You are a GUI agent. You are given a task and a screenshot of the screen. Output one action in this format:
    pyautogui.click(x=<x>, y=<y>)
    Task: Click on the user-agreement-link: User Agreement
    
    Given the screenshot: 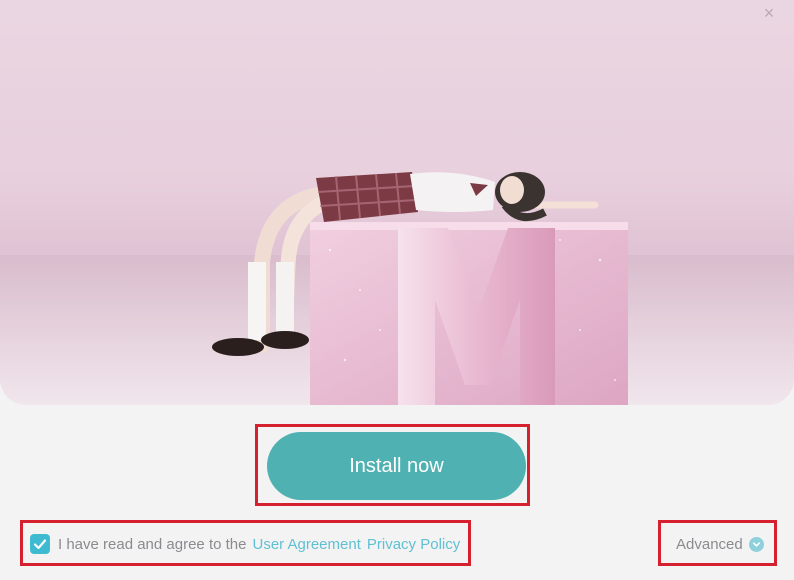 What is the action you would take?
    pyautogui.click(x=306, y=544)
    